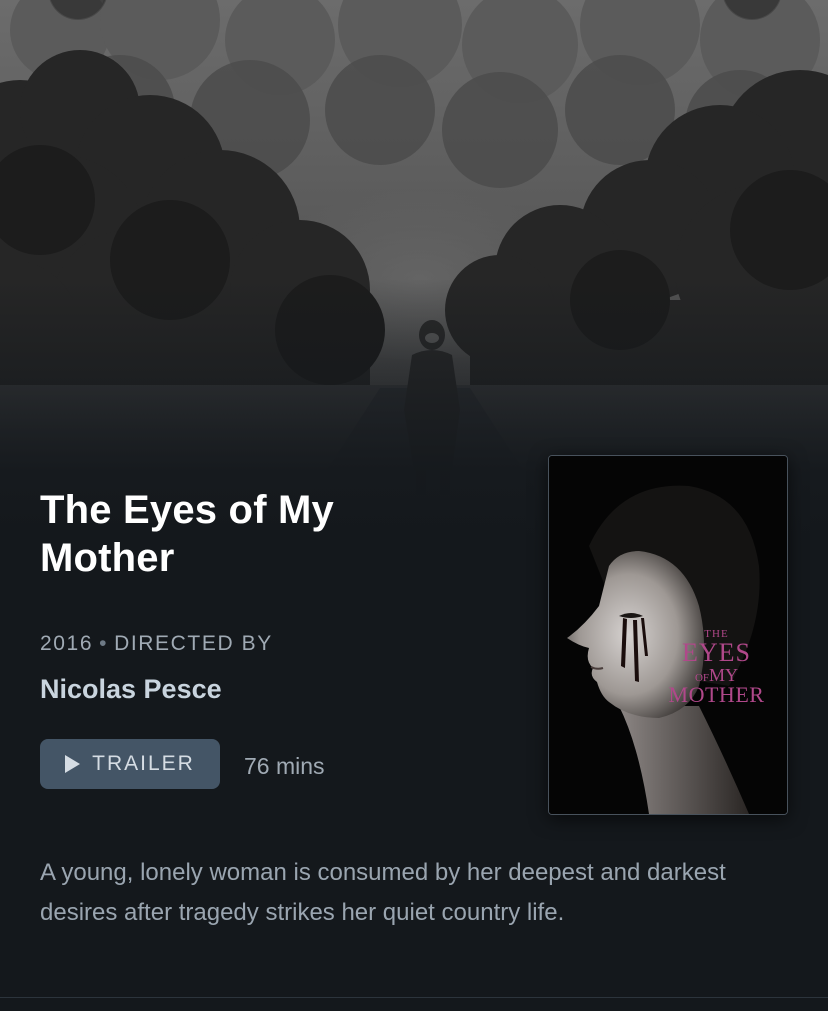 This screenshot has height=1011, width=828. I want to click on release-year: 2016, so click(66, 643).